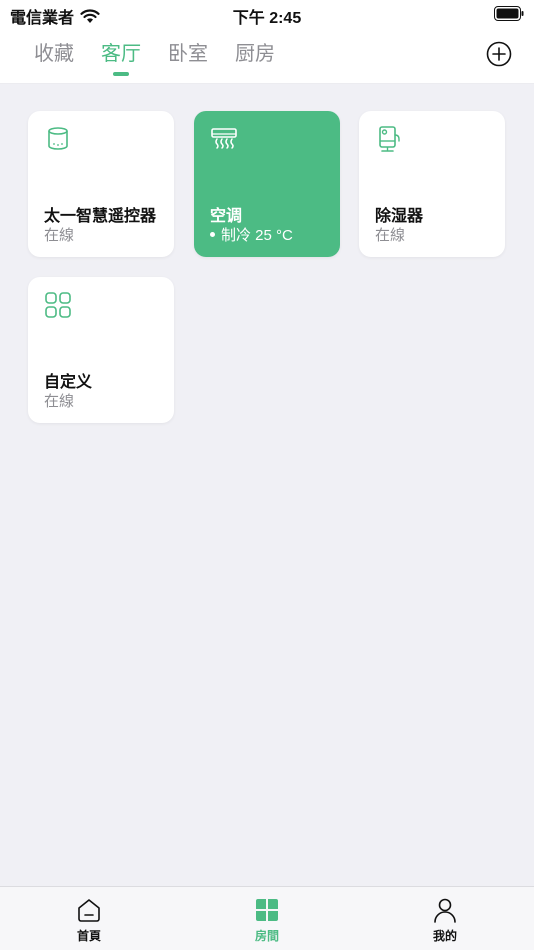 Image resolution: width=534 pixels, height=950 pixels. Describe the element at coordinates (432, 184) in the screenshot. I see `device-card-dehumidifier: 除湿器 在線` at that location.